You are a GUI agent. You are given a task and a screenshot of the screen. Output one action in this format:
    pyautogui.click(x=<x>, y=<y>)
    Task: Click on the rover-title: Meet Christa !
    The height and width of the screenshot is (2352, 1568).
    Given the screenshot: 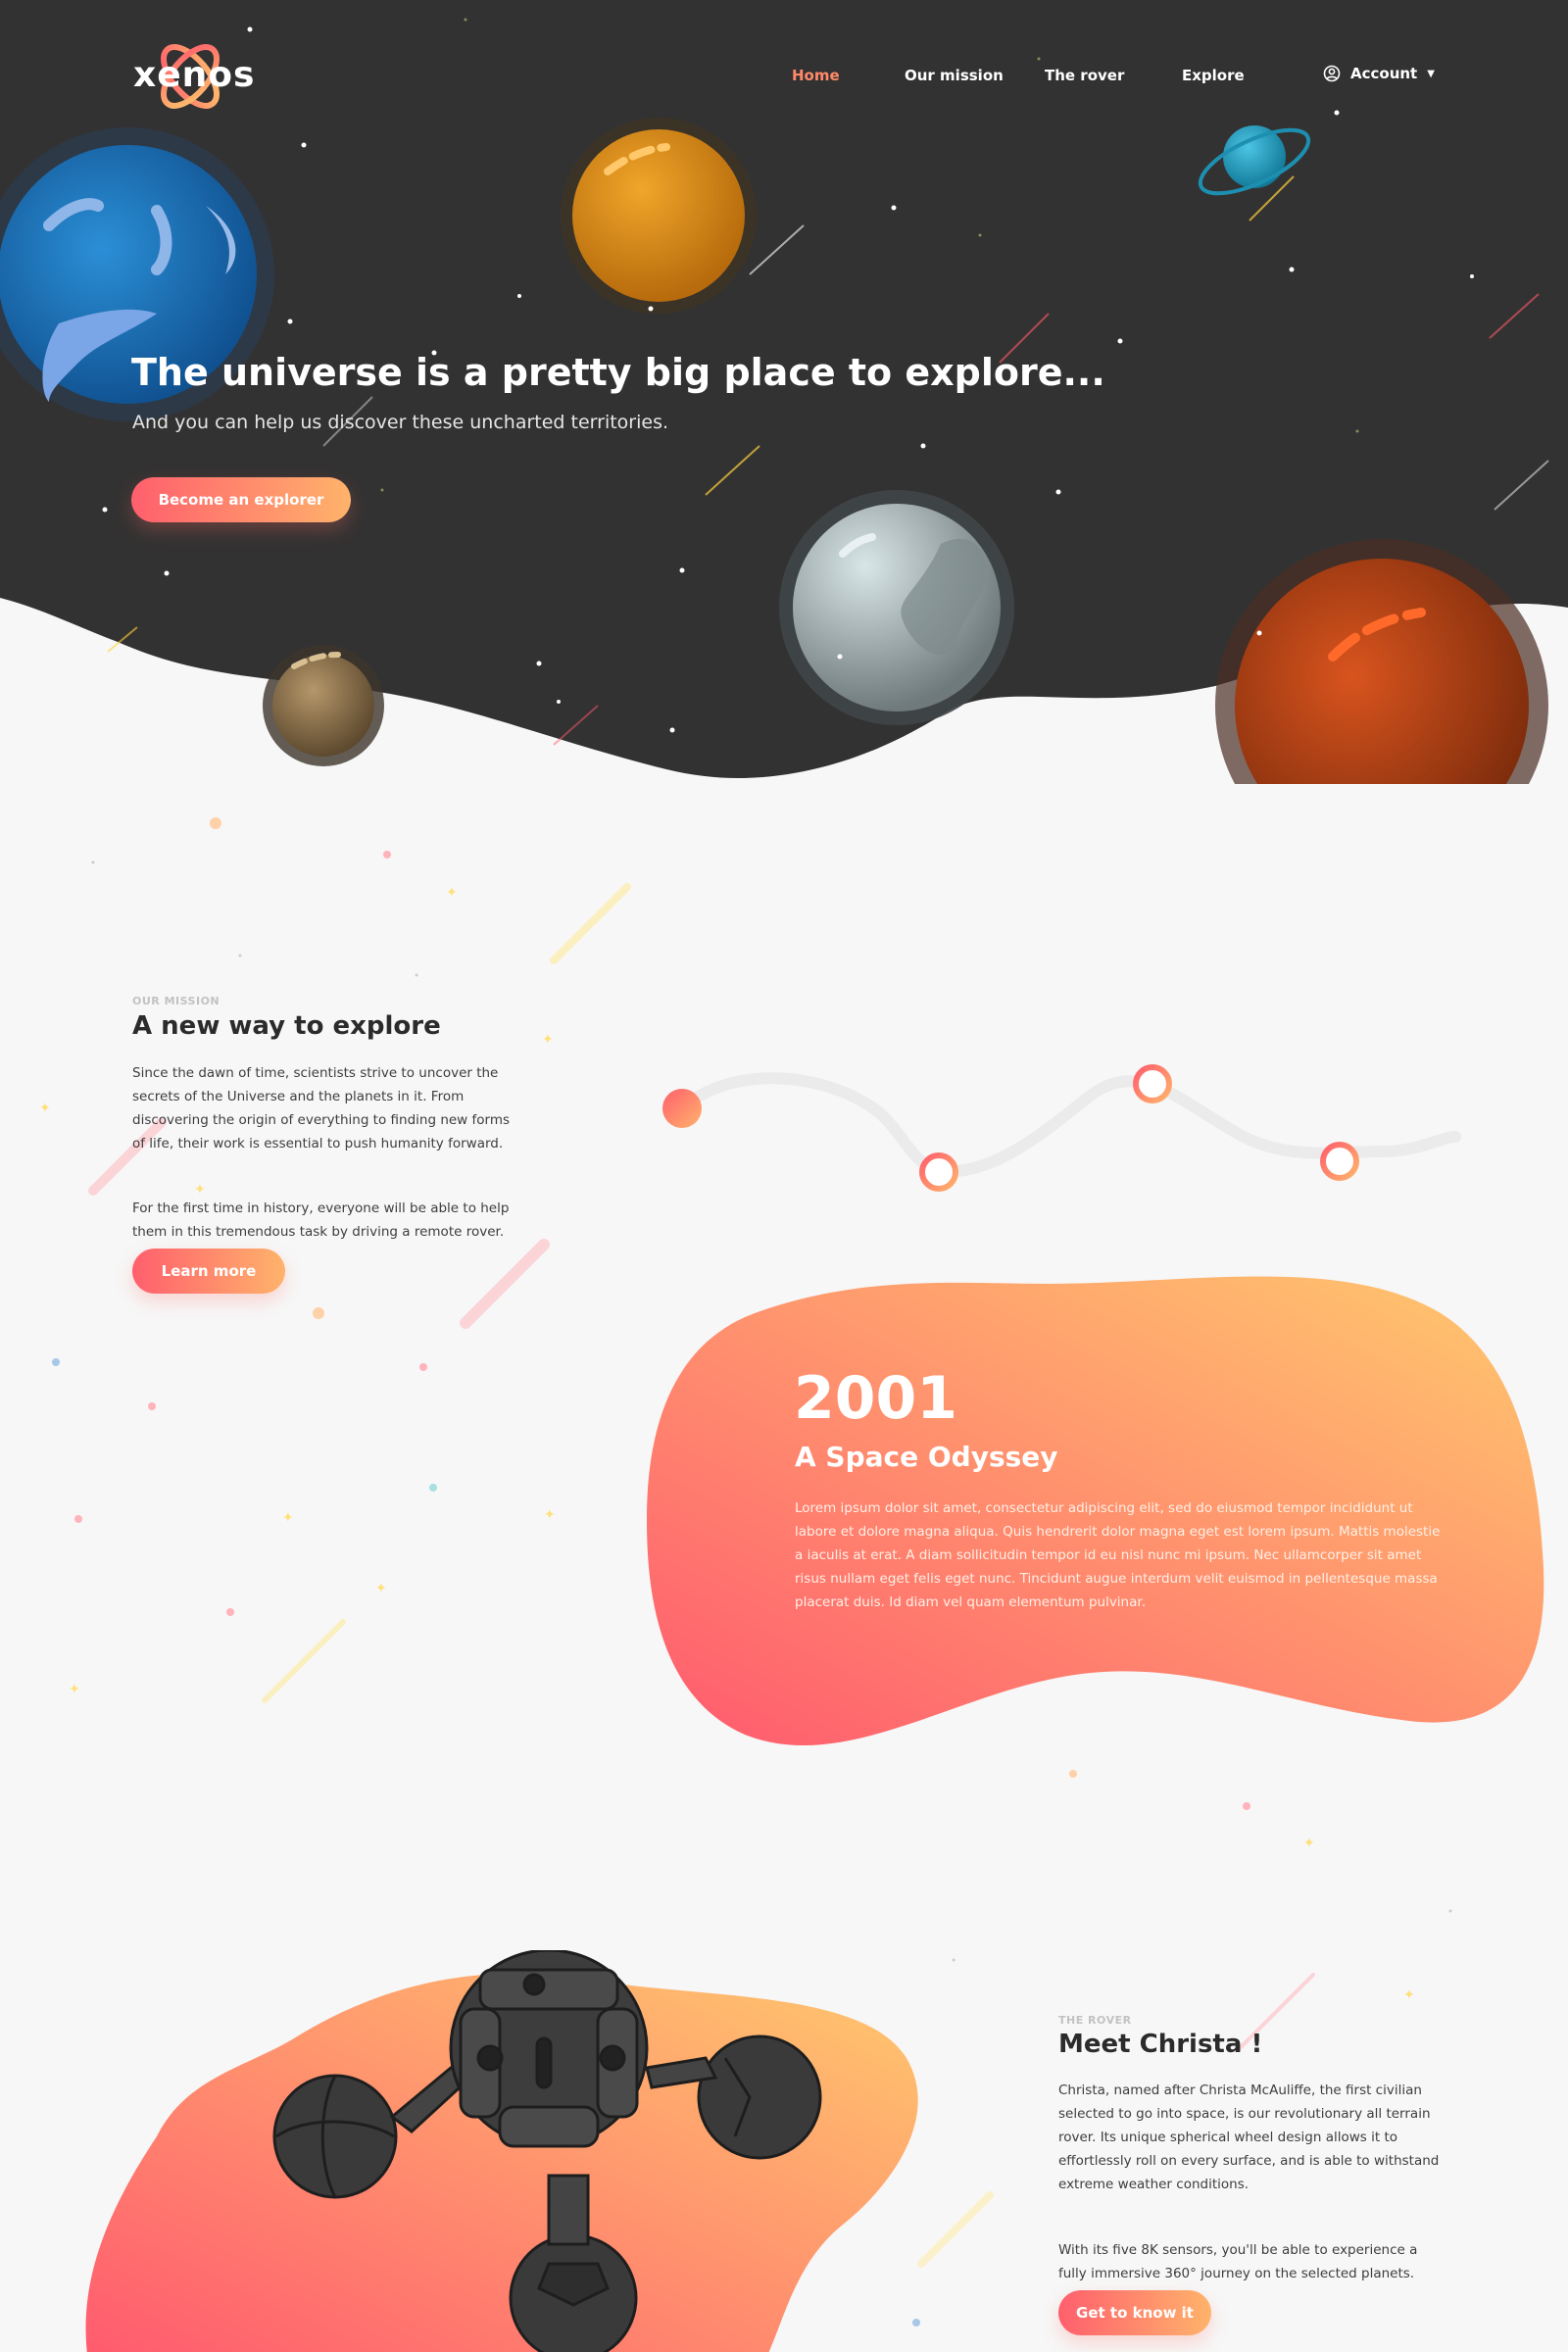 What is the action you would take?
    pyautogui.click(x=1160, y=2045)
    